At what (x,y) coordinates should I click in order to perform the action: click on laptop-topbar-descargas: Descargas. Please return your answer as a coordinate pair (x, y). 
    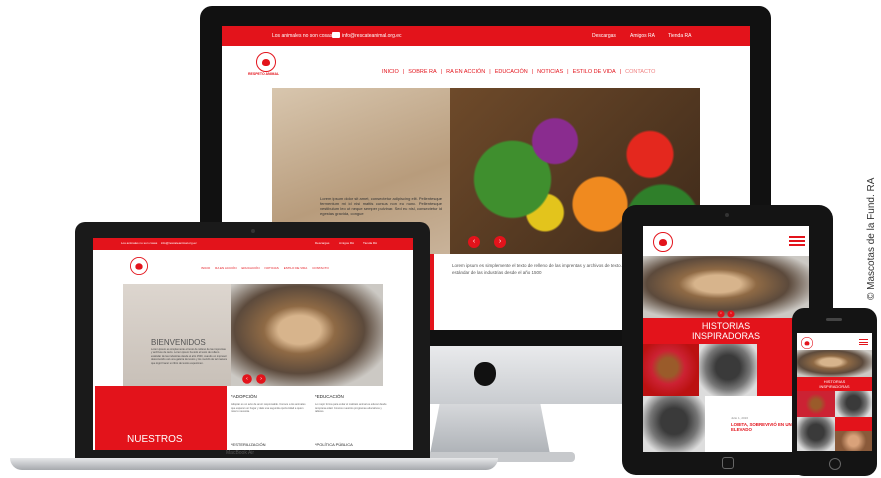
    Looking at the image, I should click on (322, 243).